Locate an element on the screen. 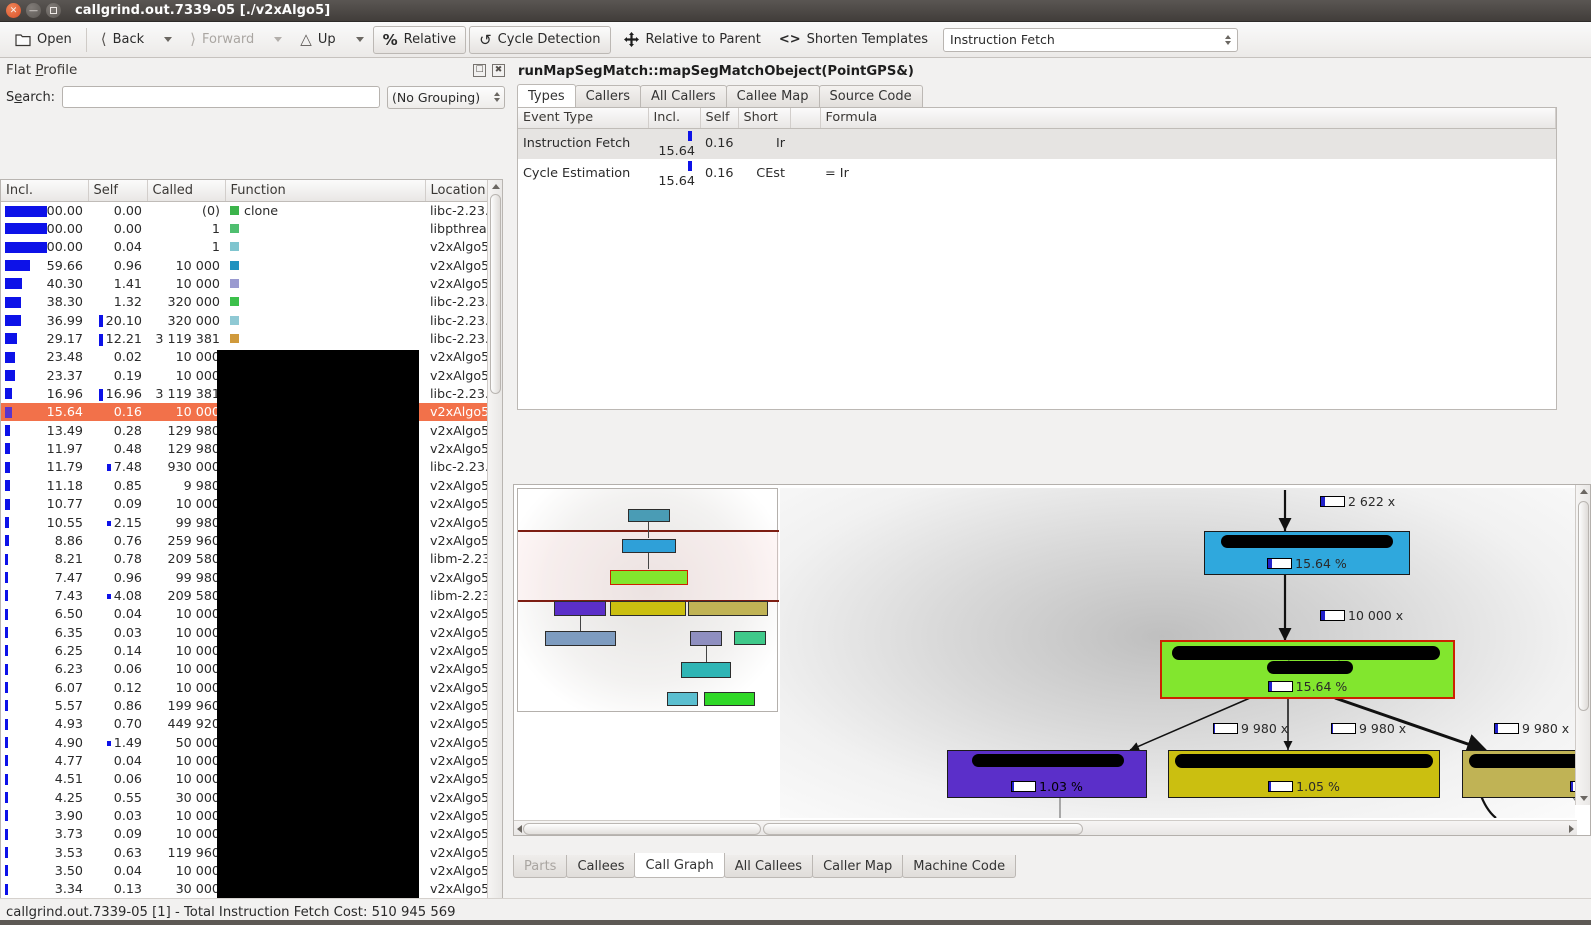 The height and width of the screenshot is (925, 1591). call-graph-horizontal-scrollbar is located at coordinates (1045, 827).